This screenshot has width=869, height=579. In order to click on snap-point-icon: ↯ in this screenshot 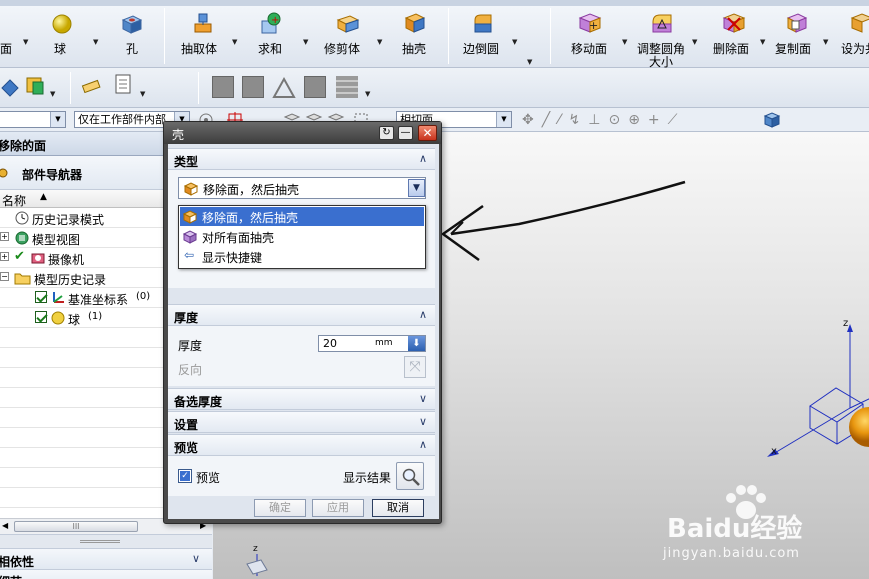, I will do `click(579, 120)`.